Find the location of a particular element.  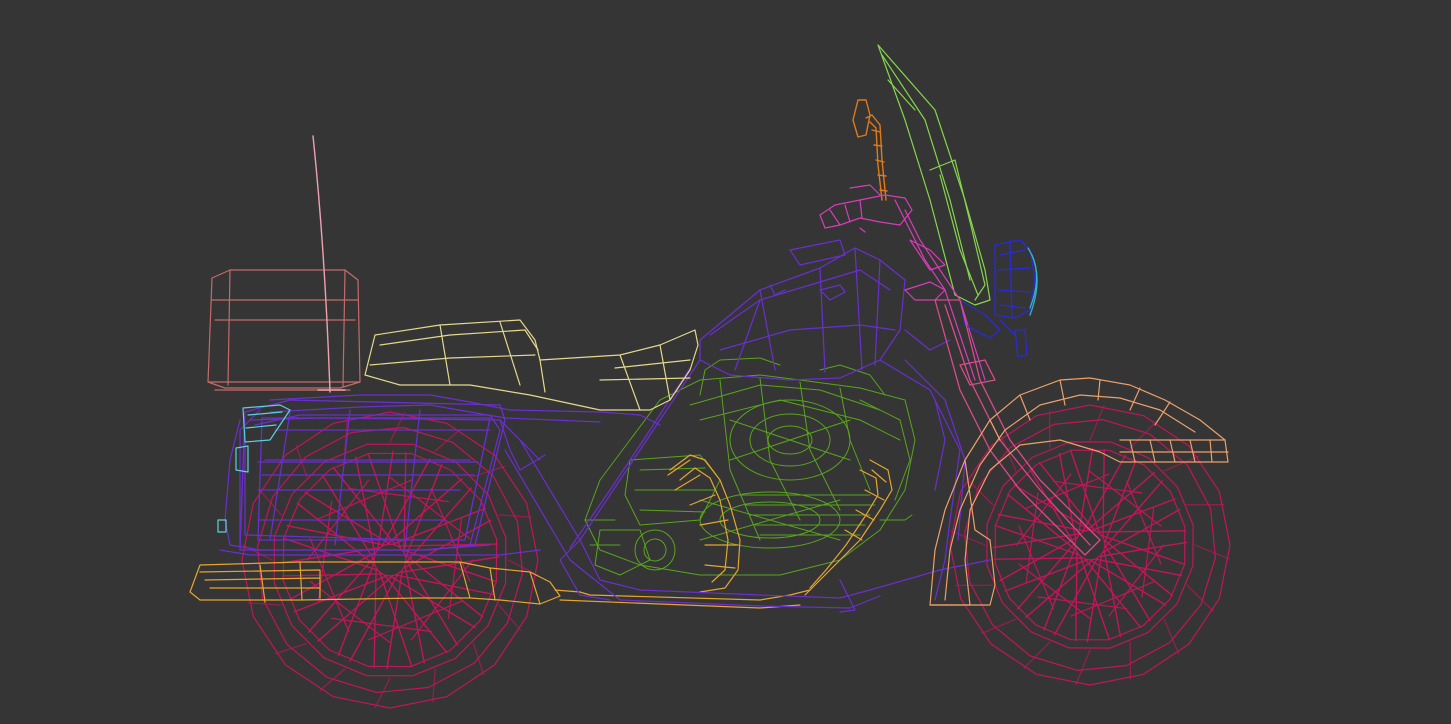

saddlebag is located at coordinates (372, 475).